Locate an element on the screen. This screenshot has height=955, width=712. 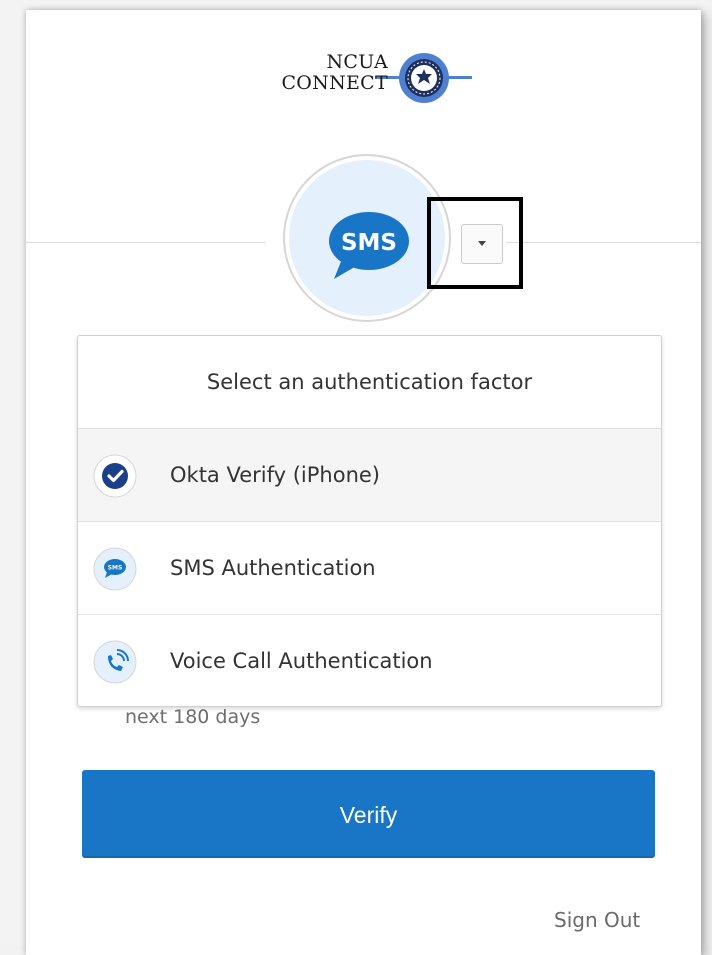
menu-item-label: Voice Call Authentication is located at coordinates (301, 661).